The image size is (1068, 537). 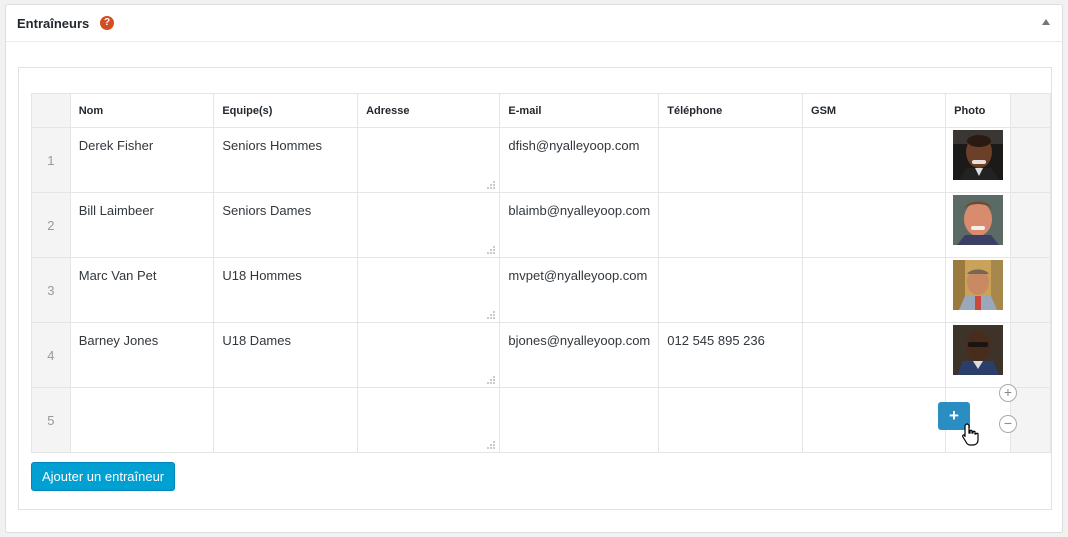 I want to click on cell-email: blaimb@nyalleyoop.com, so click(x=579, y=225).